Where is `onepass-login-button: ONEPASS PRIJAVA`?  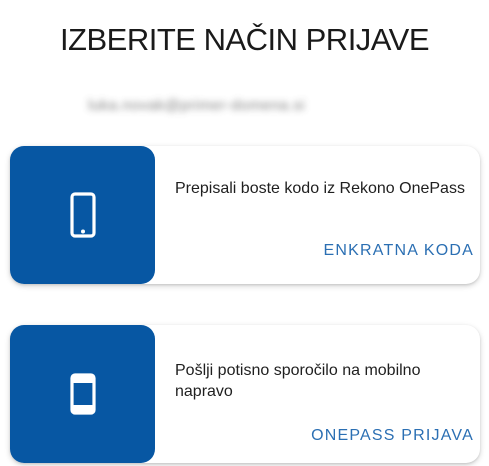 onepass-login-button: ONEPASS PRIJAVA is located at coordinates (392, 436).